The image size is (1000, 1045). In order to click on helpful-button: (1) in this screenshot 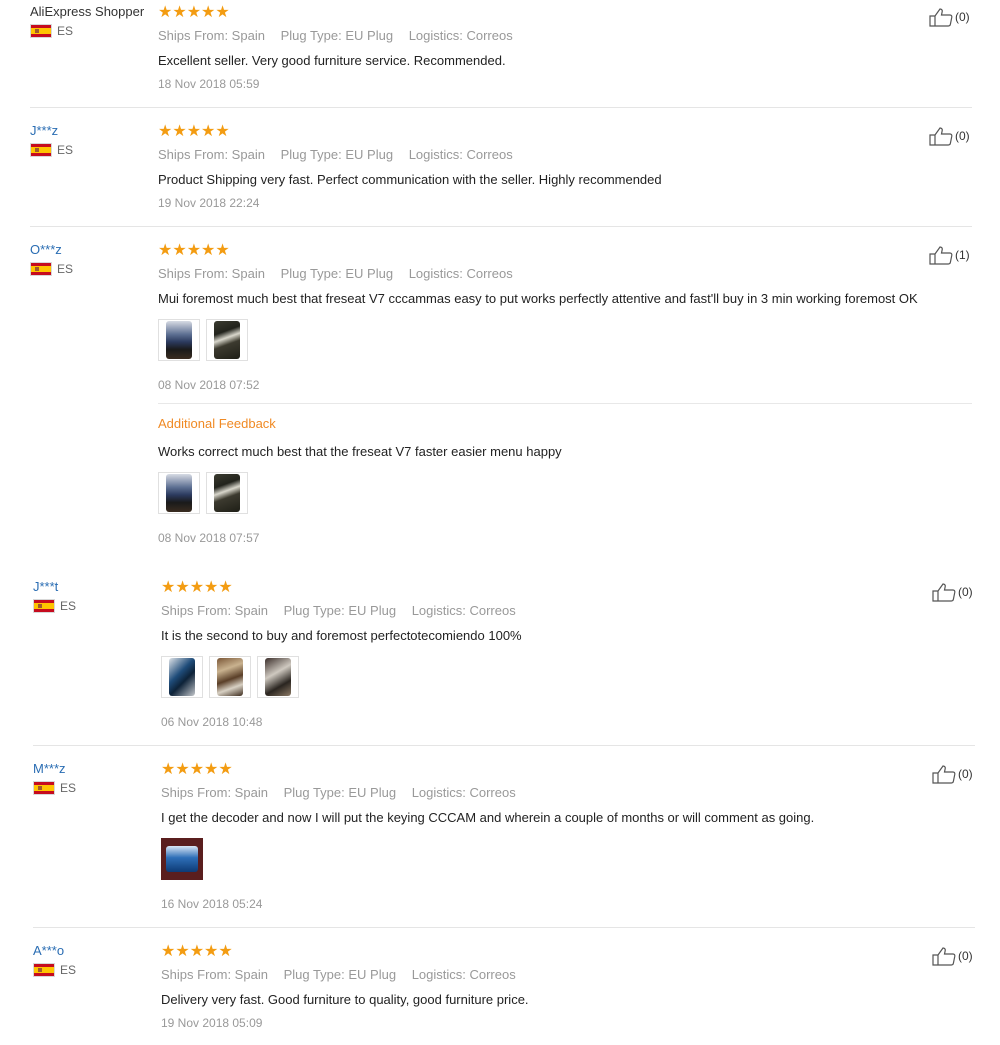, I will do `click(949, 255)`.